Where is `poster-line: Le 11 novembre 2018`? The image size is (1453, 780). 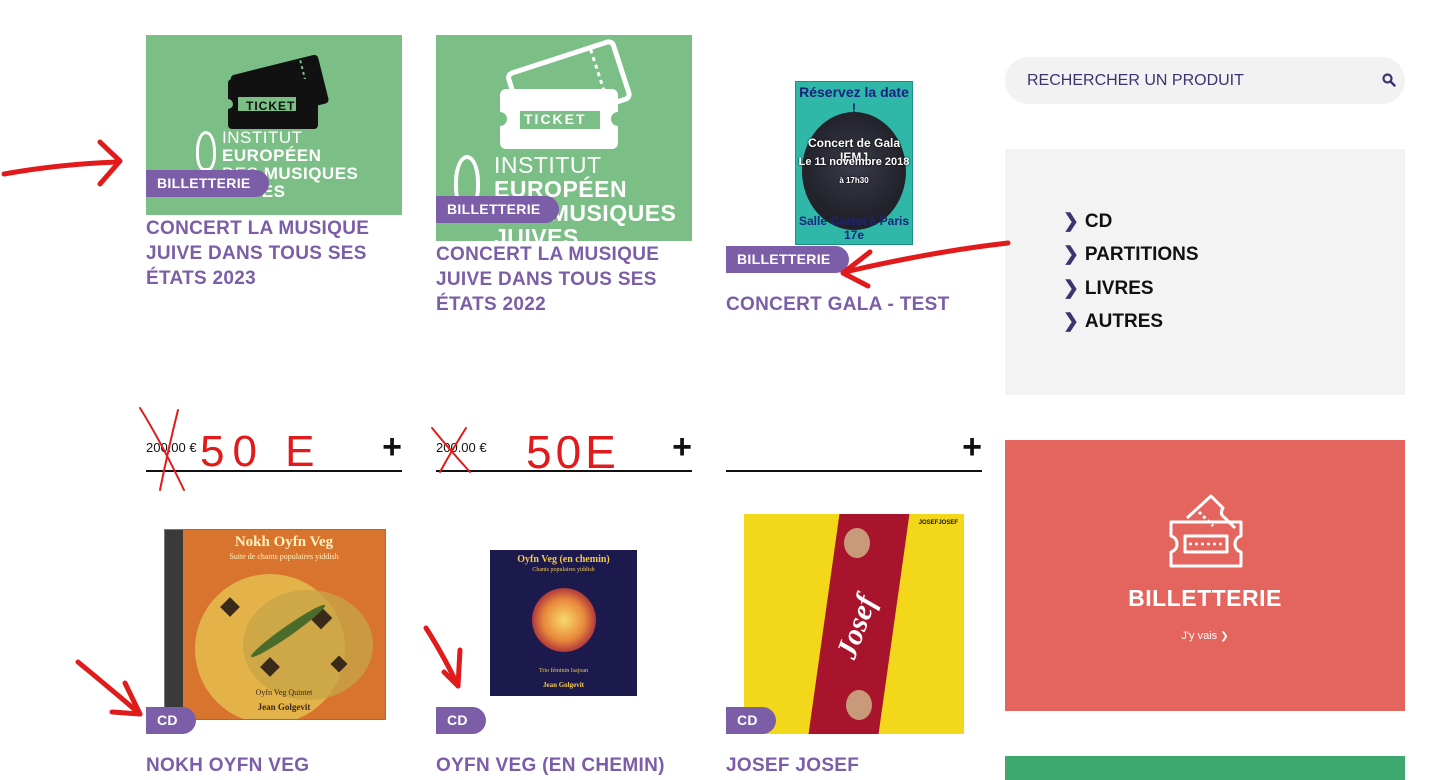
poster-line: Le 11 novembre 2018 is located at coordinates (854, 162).